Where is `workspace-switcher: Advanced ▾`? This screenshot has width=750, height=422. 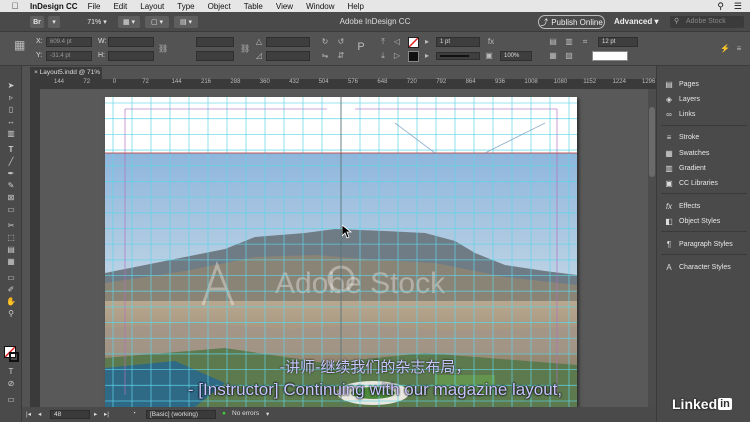 workspace-switcher: Advanced ▾ is located at coordinates (636, 21).